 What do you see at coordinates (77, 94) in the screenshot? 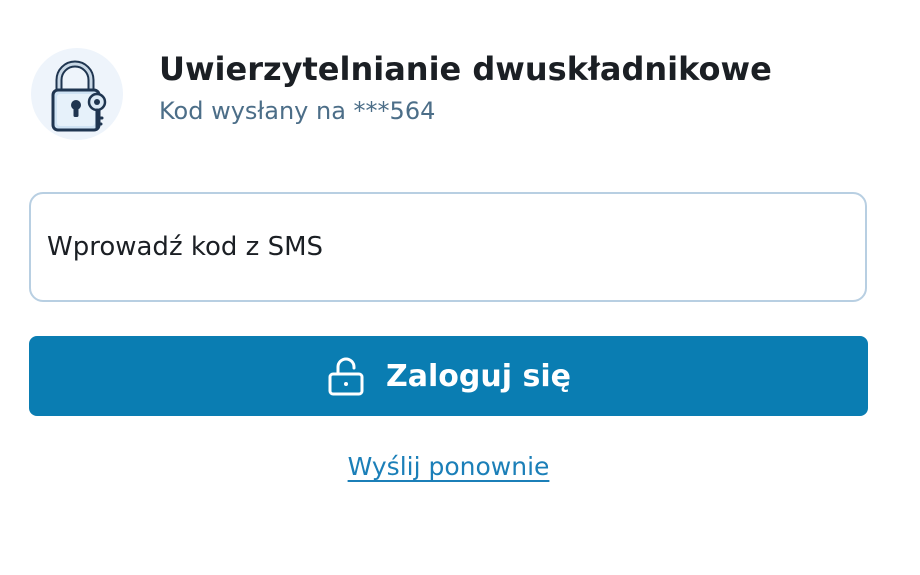
I see `padlock-key-icon` at bounding box center [77, 94].